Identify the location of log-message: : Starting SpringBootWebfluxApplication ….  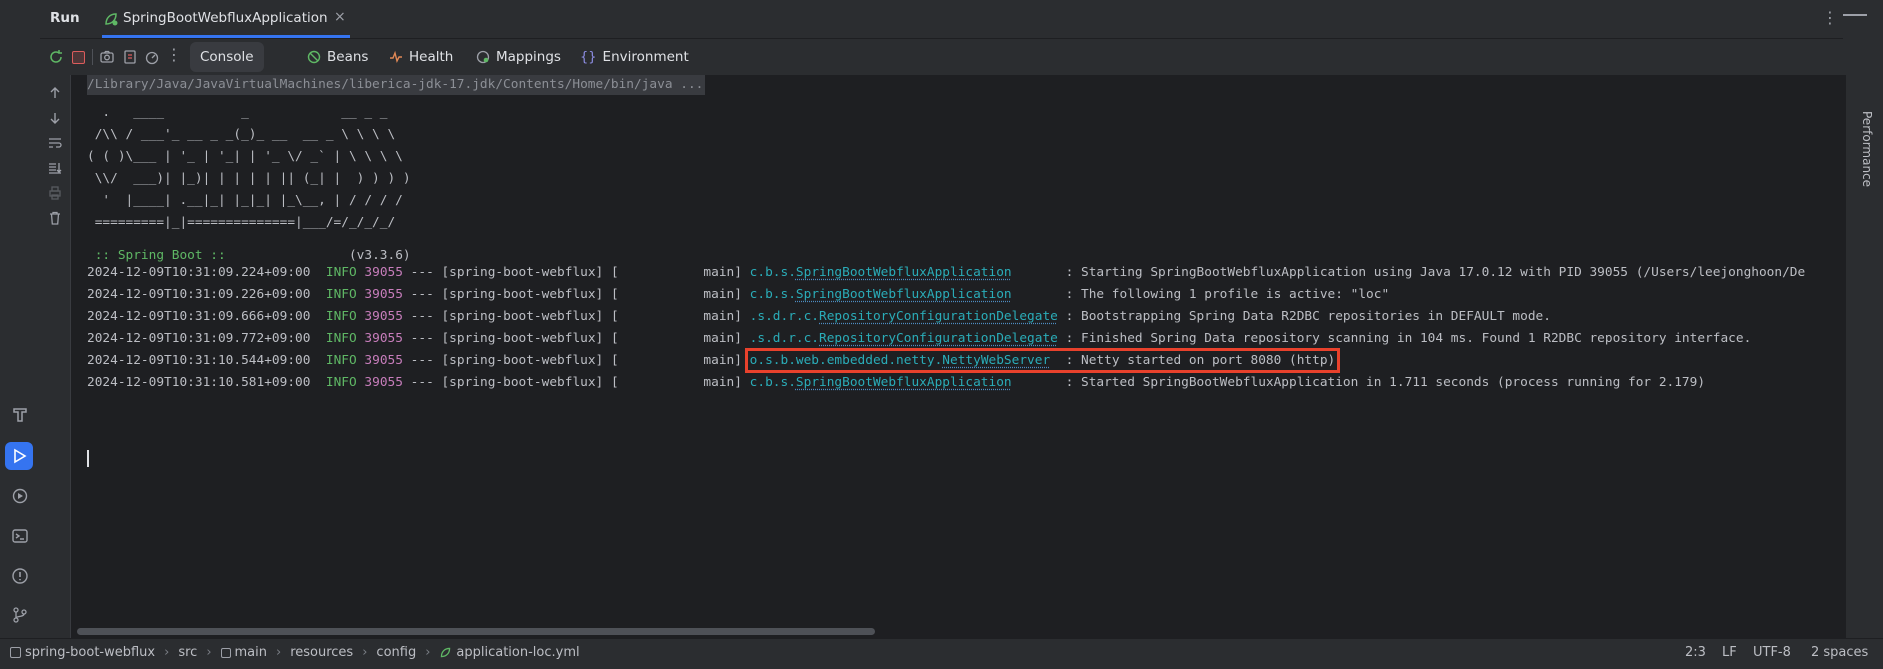
(1435, 272).